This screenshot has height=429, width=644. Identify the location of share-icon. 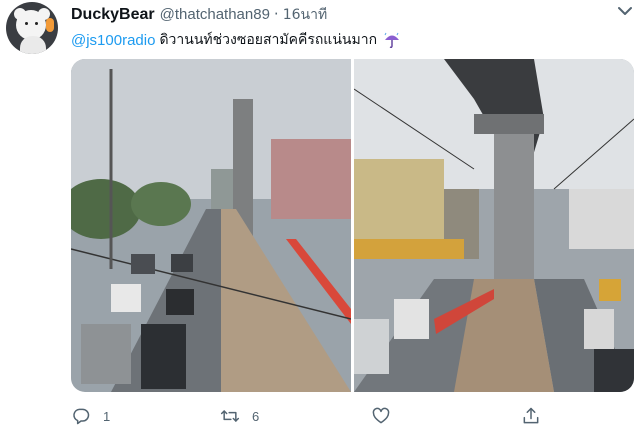
(531, 415).